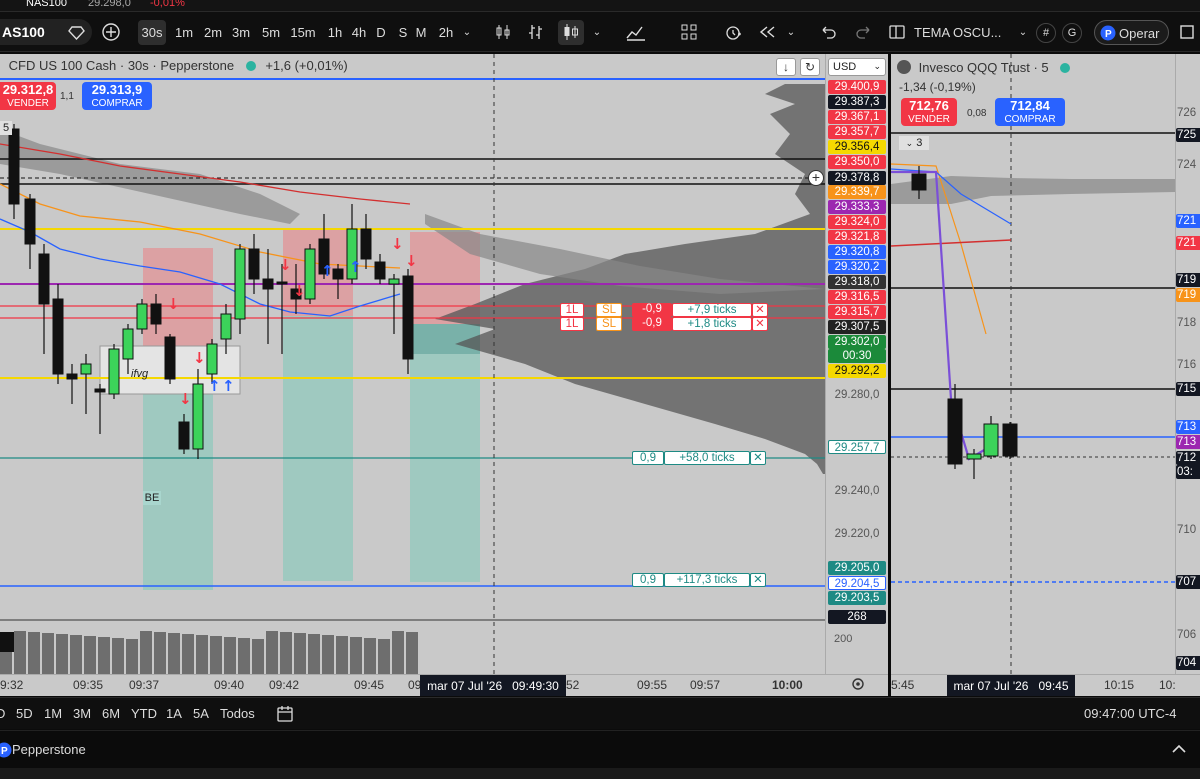 This screenshot has width=1200, height=779. What do you see at coordinates (46, 32) in the screenshot?
I see `symbol-search-box: AS100` at bounding box center [46, 32].